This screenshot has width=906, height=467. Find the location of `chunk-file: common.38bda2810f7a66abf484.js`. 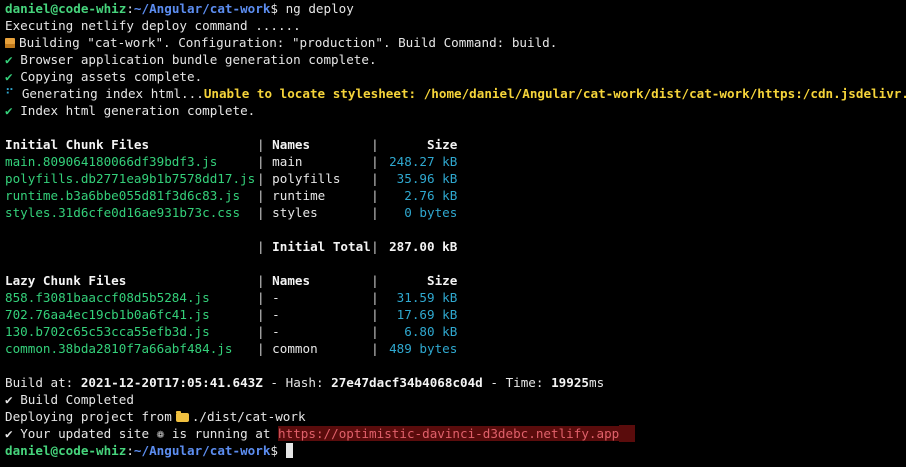

chunk-file: common.38bda2810f7a66abf484.js is located at coordinates (119, 348).